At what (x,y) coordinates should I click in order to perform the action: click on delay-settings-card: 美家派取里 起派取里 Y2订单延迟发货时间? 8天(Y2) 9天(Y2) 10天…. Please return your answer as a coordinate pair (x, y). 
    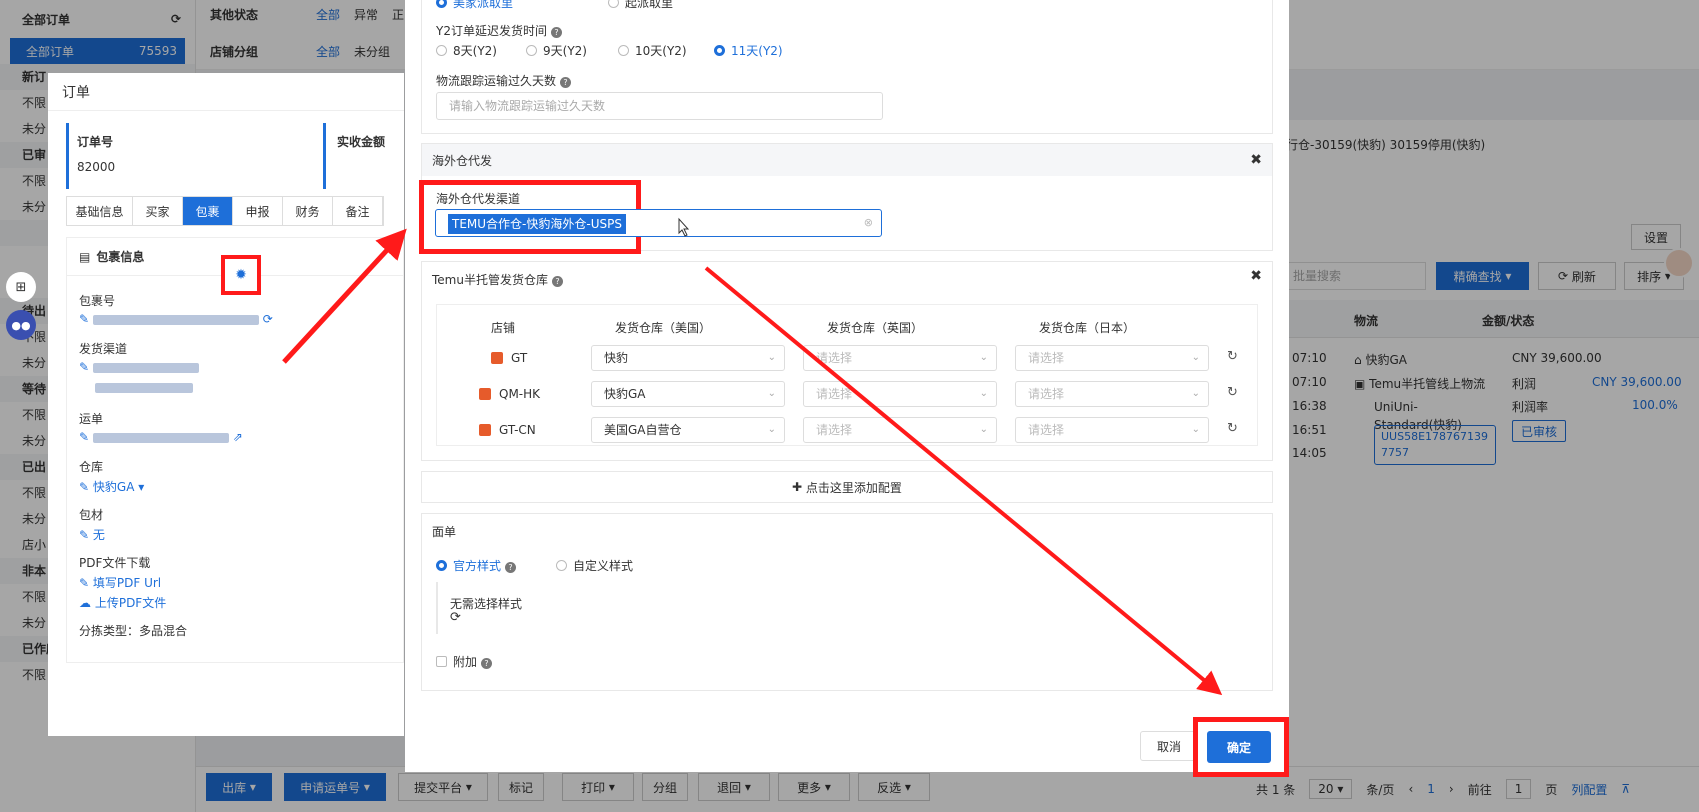
    Looking at the image, I should click on (847, 67).